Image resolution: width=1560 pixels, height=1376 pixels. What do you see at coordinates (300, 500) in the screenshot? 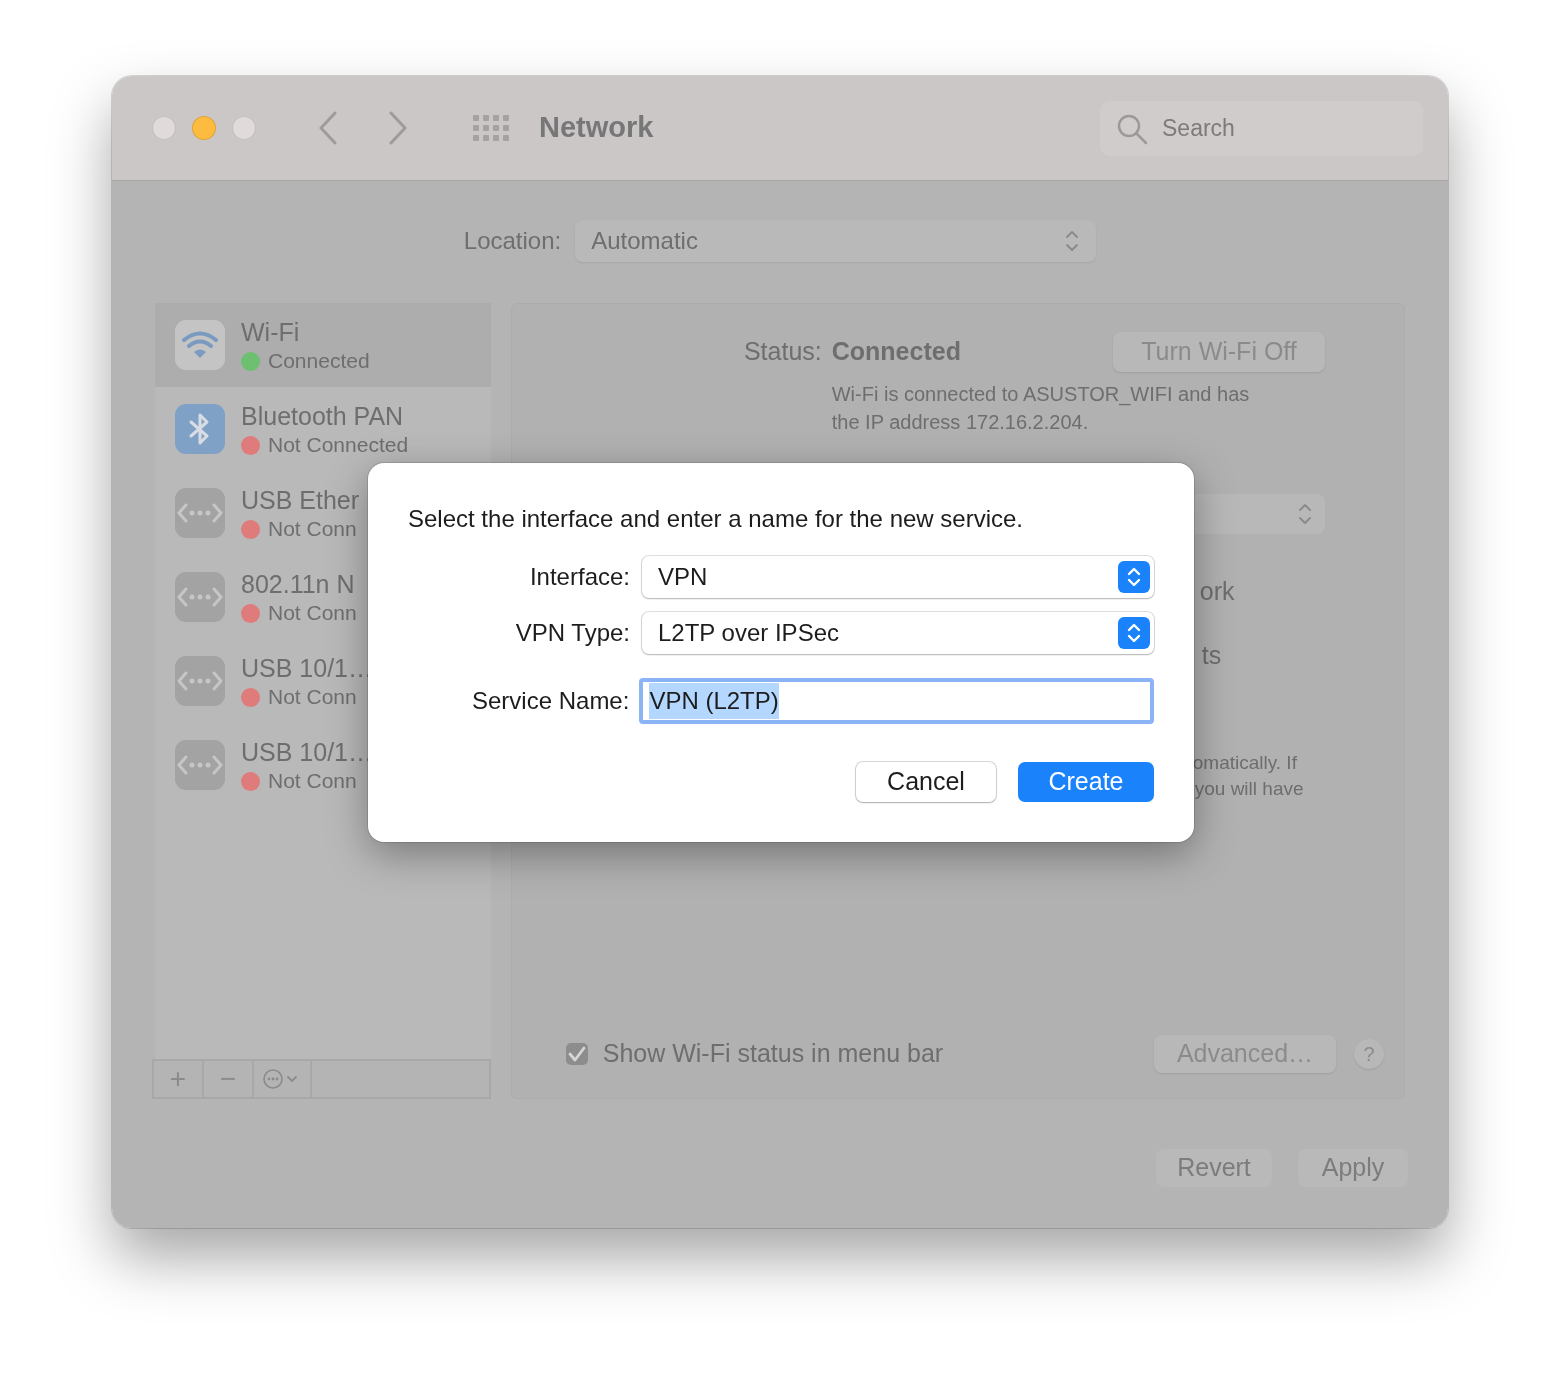
I see `service-name: USB Ether` at bounding box center [300, 500].